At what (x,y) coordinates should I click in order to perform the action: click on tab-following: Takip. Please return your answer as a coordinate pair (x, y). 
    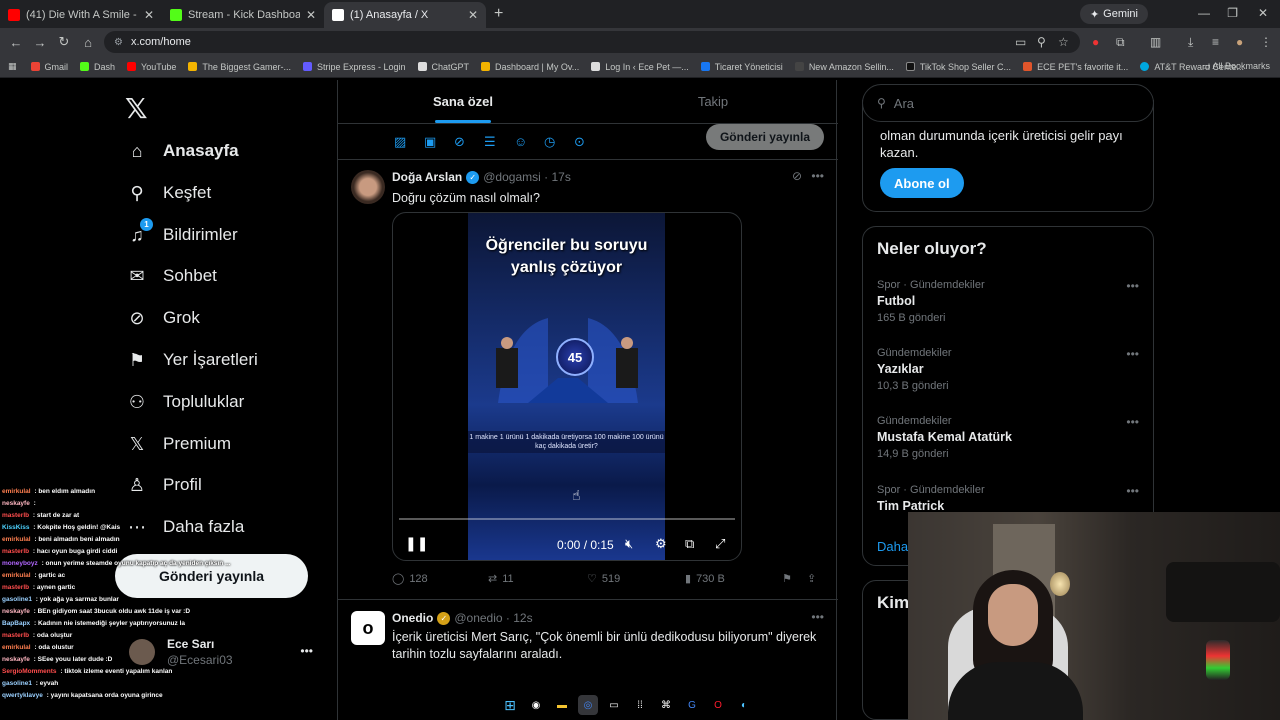
    Looking at the image, I should click on (713, 101).